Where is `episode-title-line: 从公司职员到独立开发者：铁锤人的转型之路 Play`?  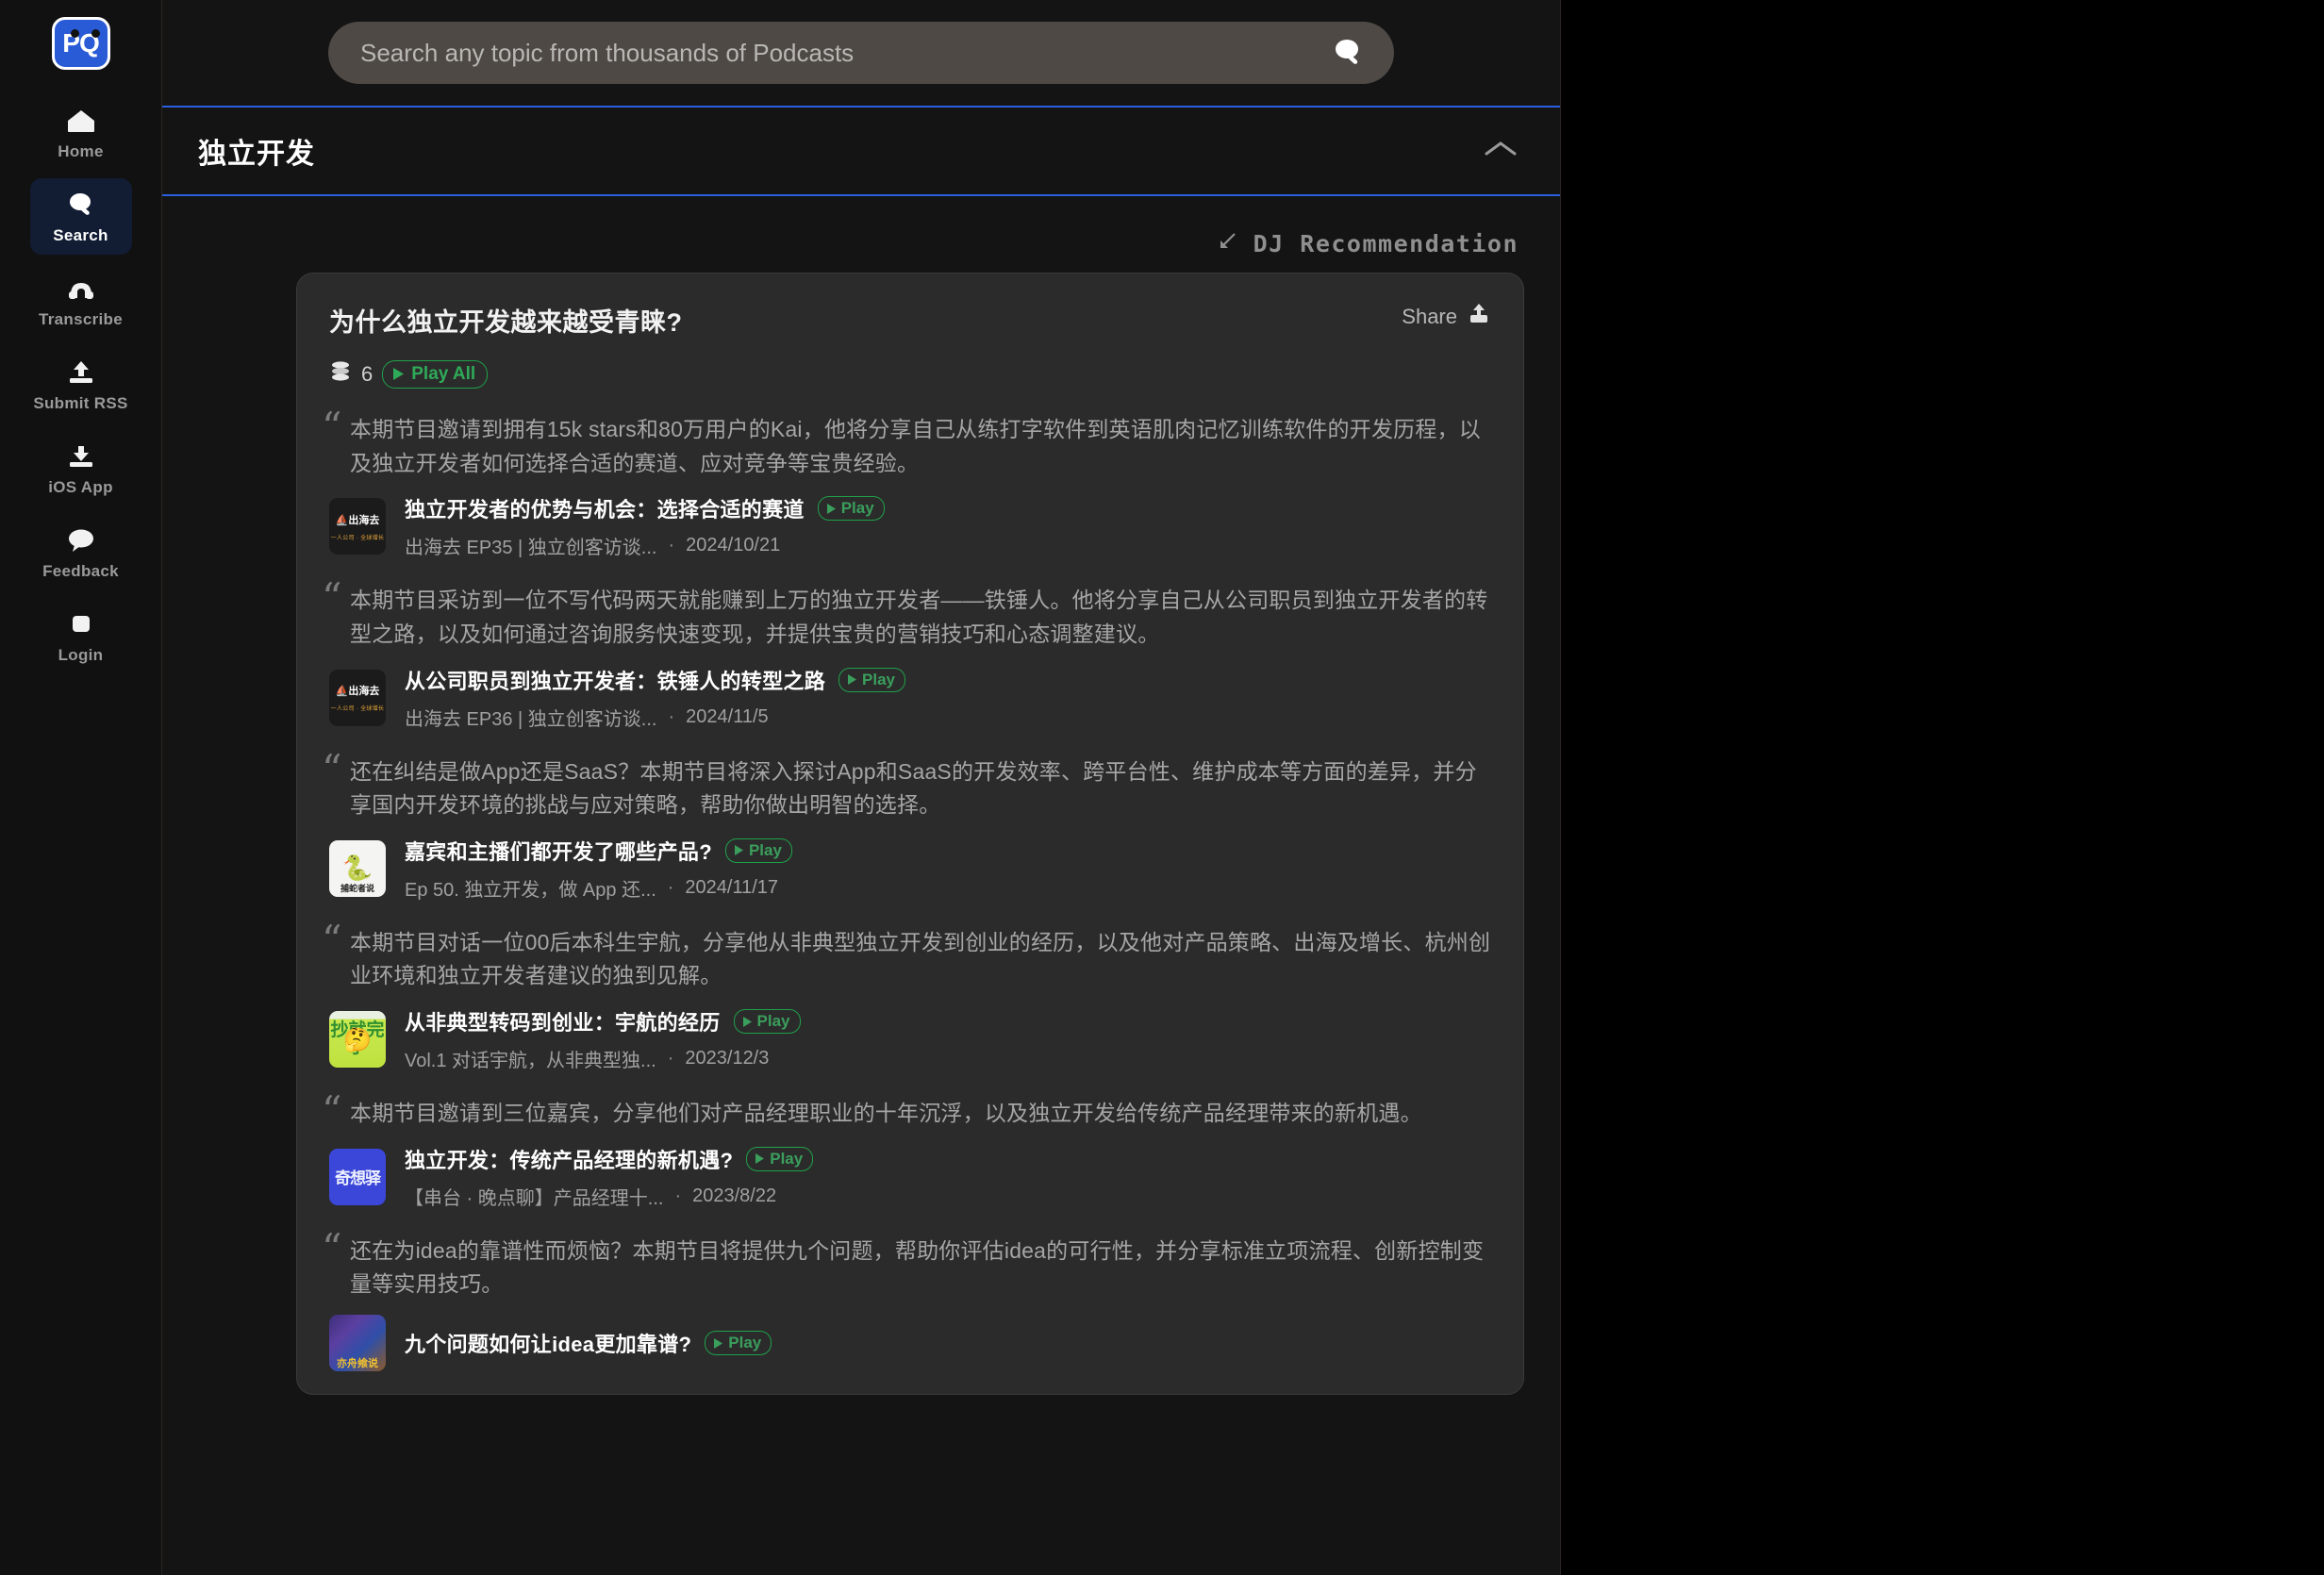 episode-title-line: 从公司职员到独立开发者：铁锤人的转型之路 Play is located at coordinates (655, 680).